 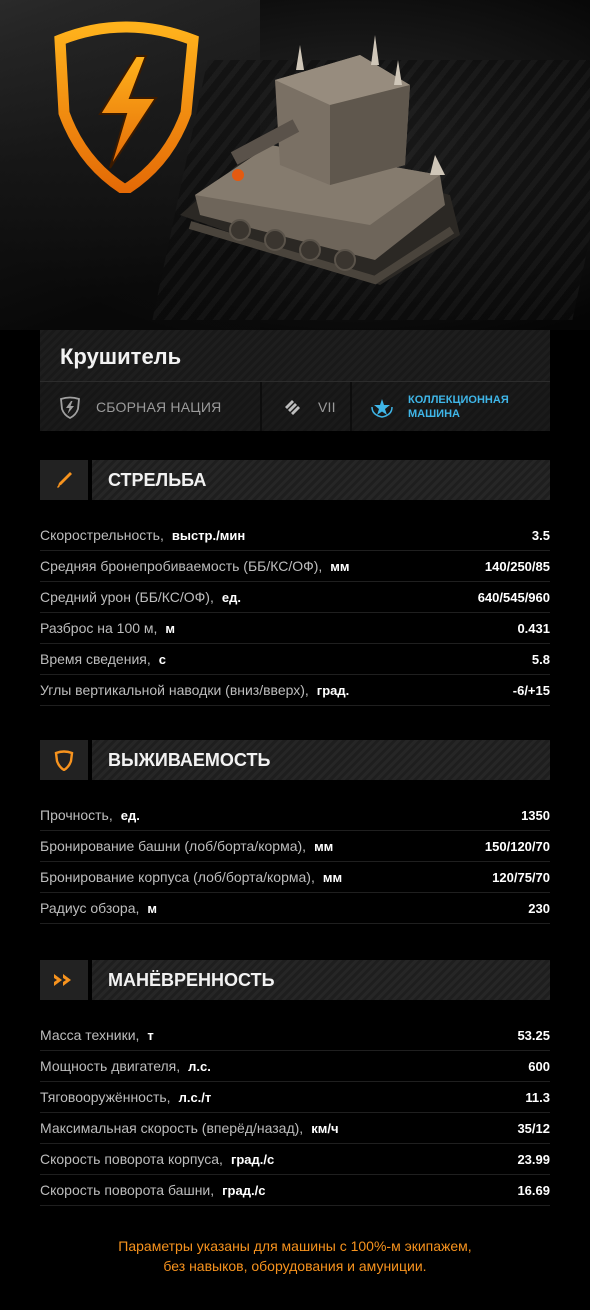 I want to click on stat-value: 0.431, so click(x=533, y=628).